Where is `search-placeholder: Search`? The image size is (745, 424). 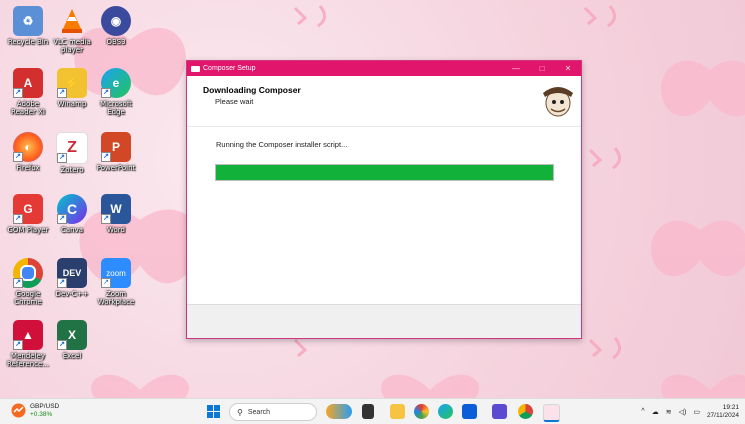
search-placeholder: Search is located at coordinates (259, 412).